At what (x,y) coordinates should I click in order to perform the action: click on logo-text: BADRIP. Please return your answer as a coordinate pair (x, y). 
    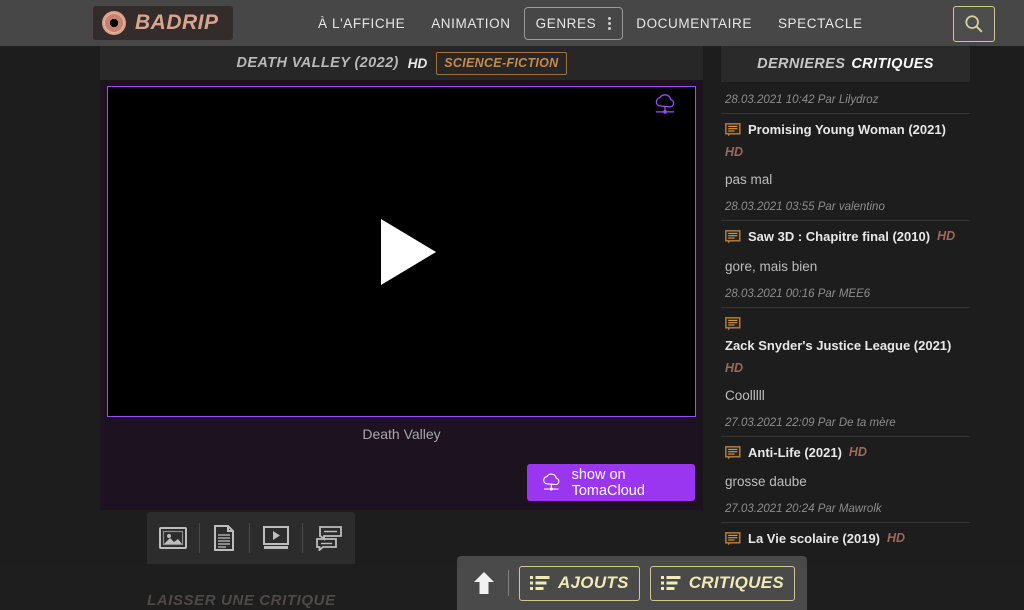
    Looking at the image, I should click on (177, 22).